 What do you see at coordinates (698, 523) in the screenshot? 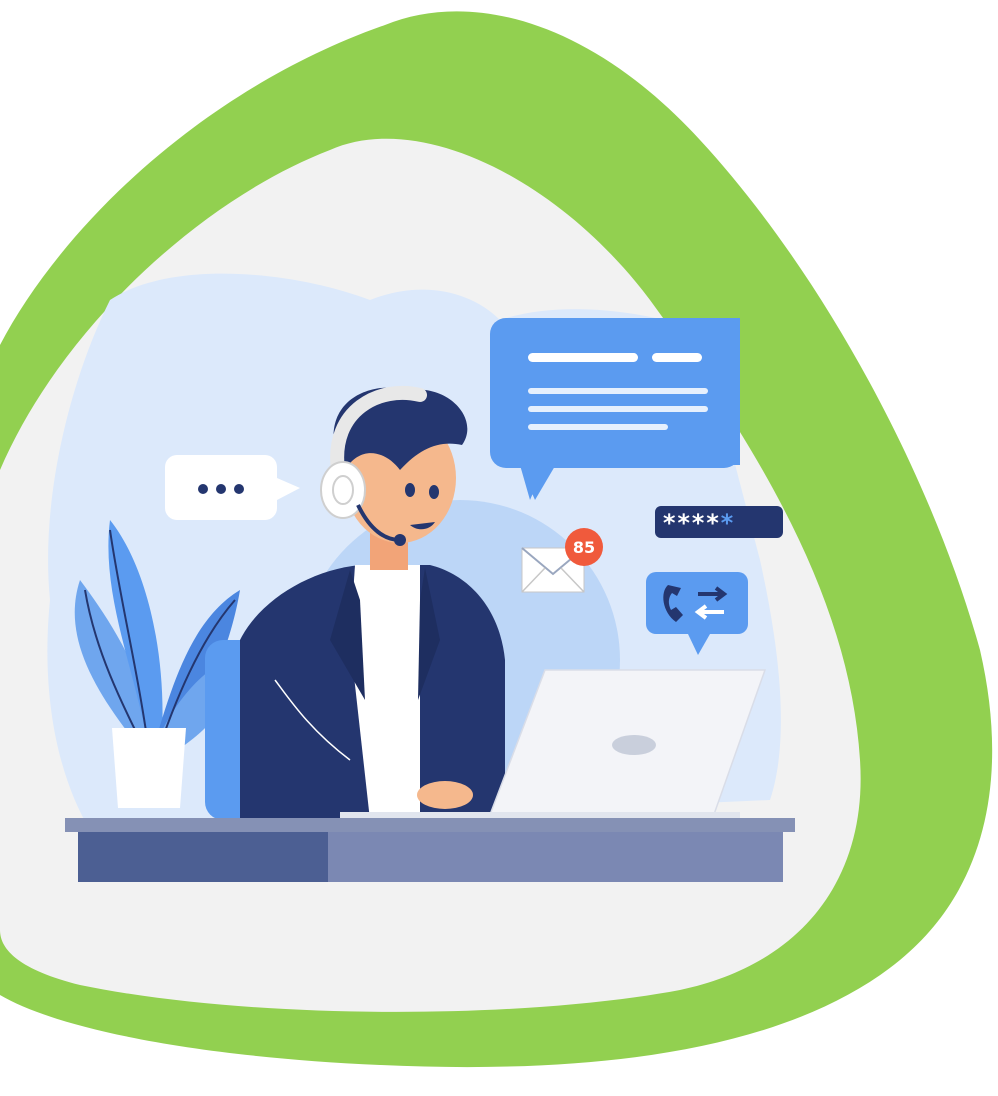
I see `password-mask-text: *****` at bounding box center [698, 523].